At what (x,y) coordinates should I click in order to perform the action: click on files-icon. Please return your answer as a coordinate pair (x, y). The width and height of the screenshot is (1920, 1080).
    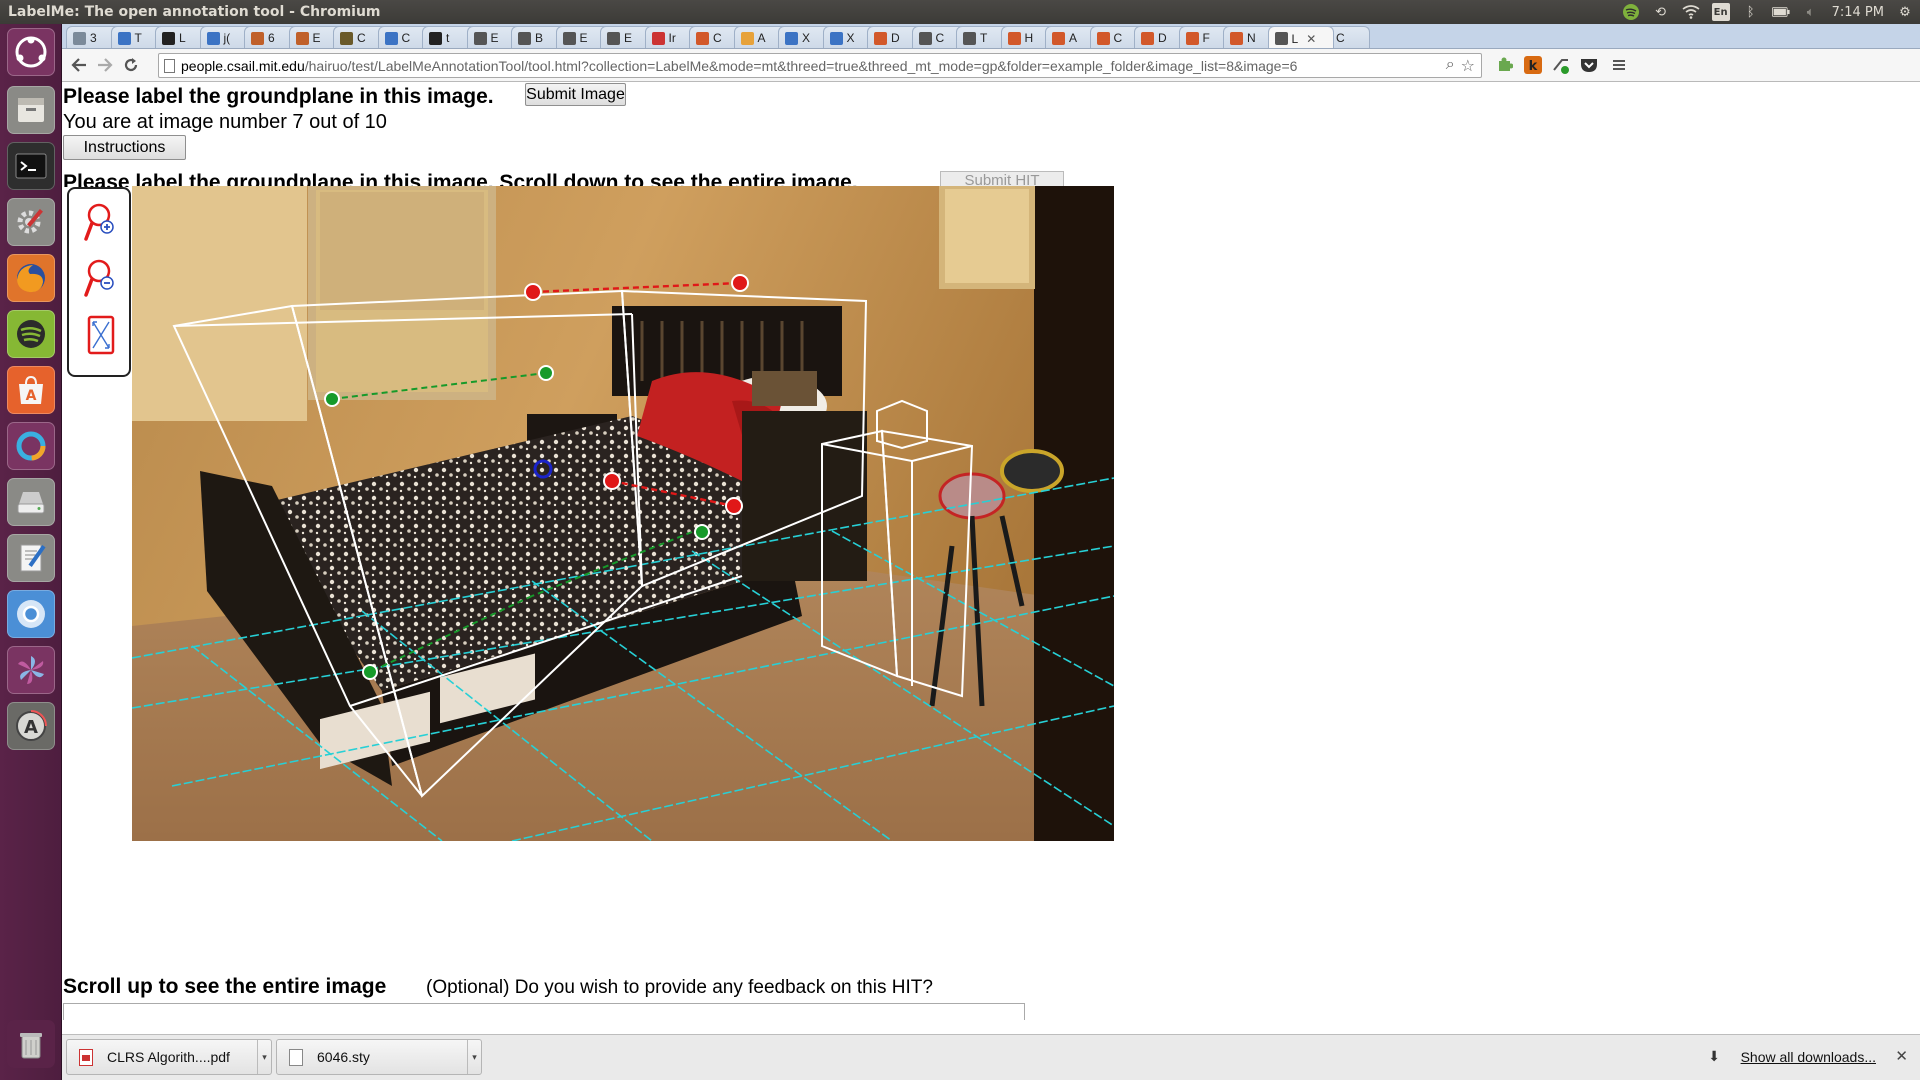
    Looking at the image, I should click on (31, 110).